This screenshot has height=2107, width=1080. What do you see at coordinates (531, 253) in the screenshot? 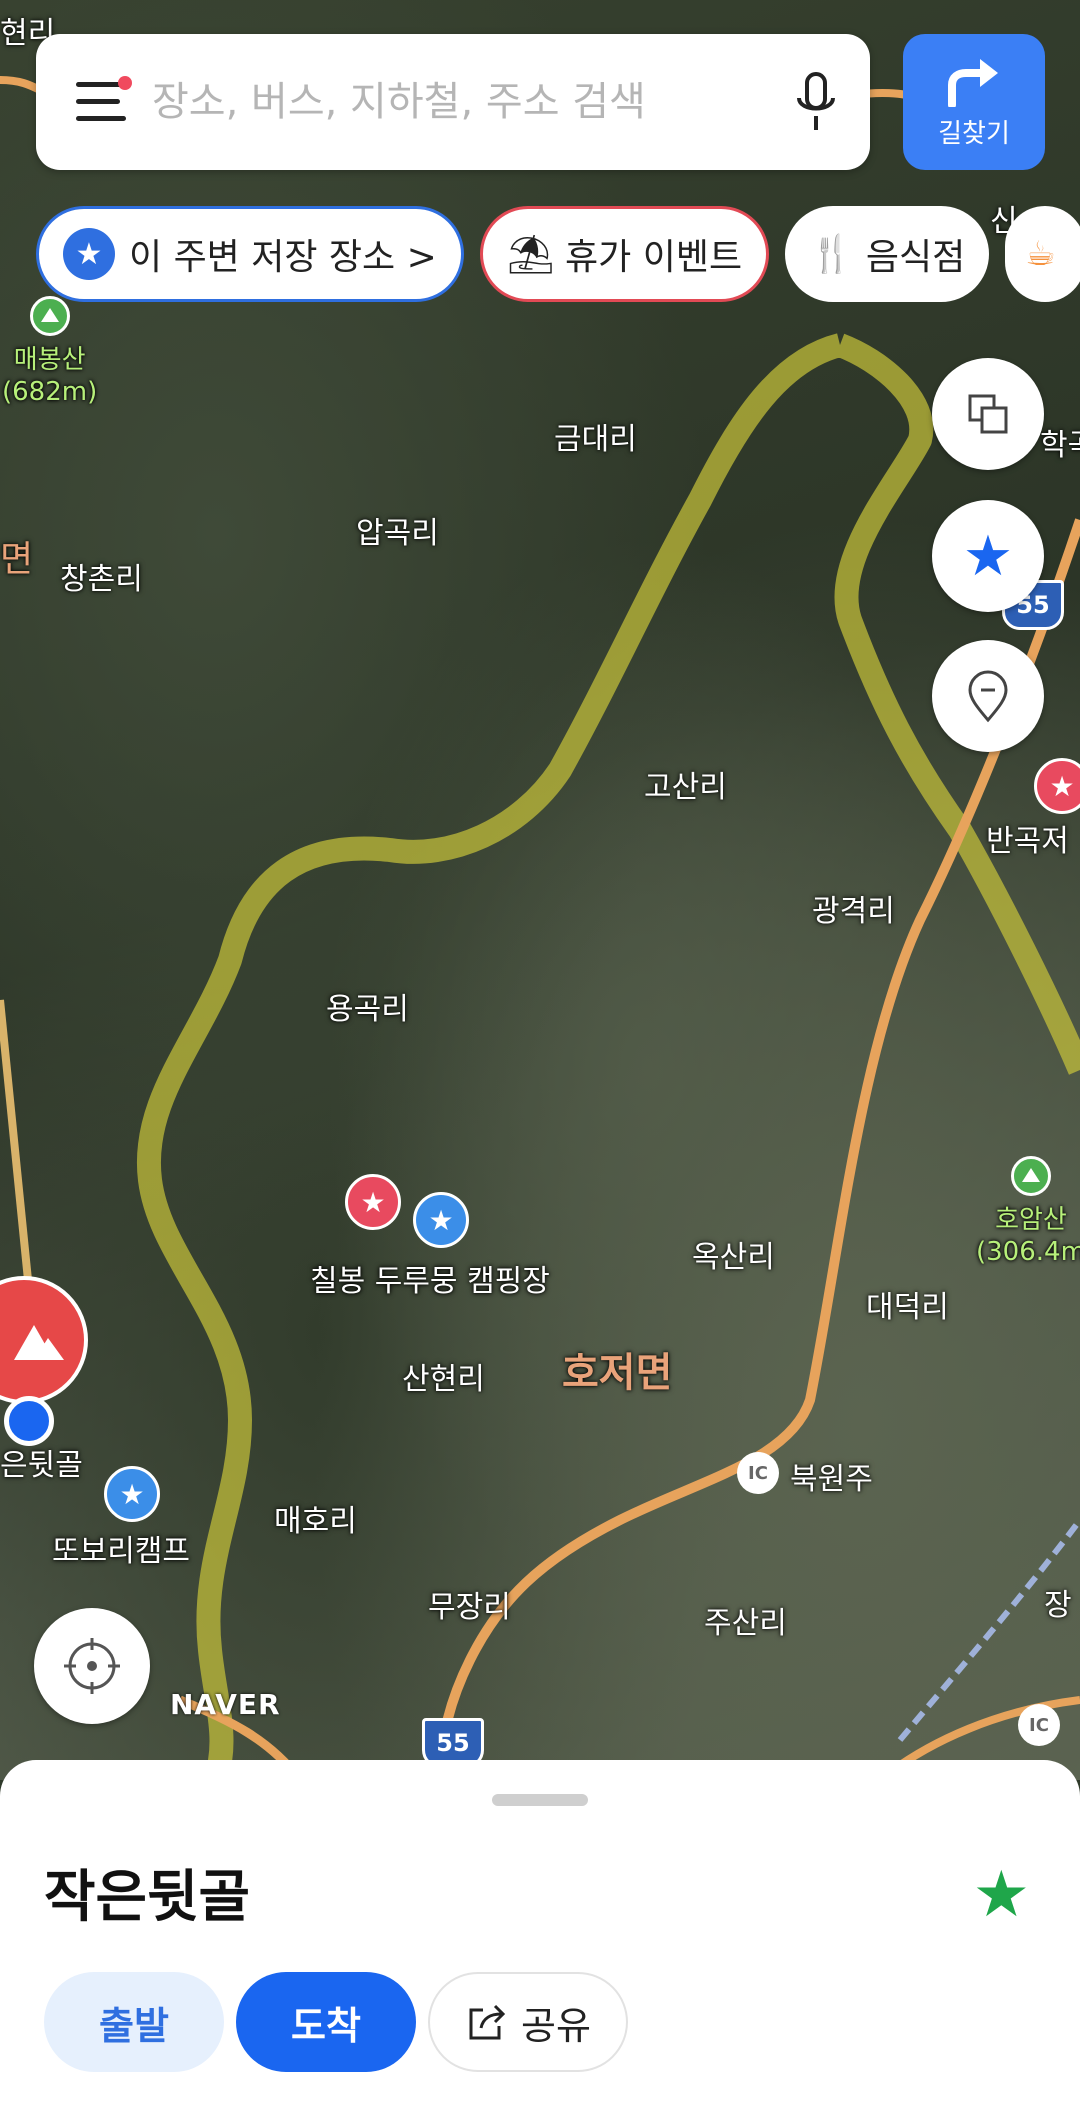
I see `beach-umbrella-icon: ⛱` at bounding box center [531, 253].